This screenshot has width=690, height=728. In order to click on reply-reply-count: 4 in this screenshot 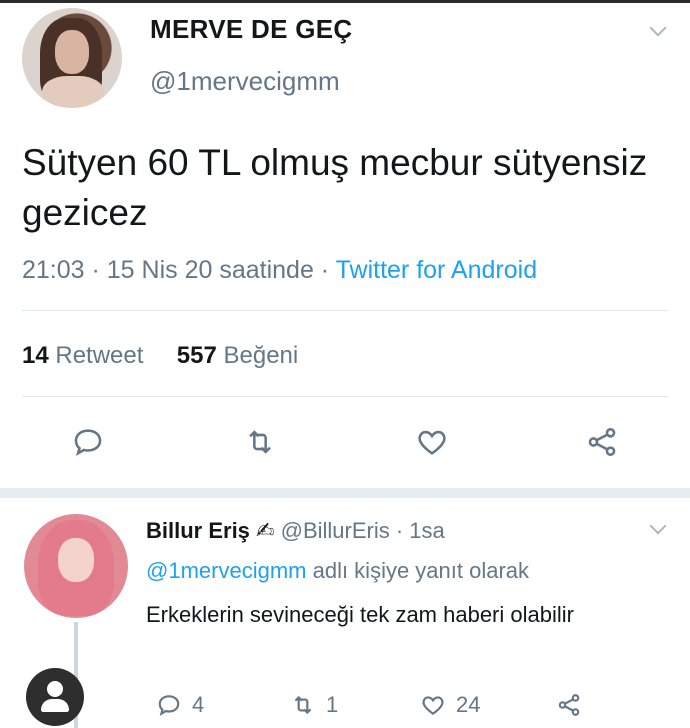, I will do `click(198, 704)`.